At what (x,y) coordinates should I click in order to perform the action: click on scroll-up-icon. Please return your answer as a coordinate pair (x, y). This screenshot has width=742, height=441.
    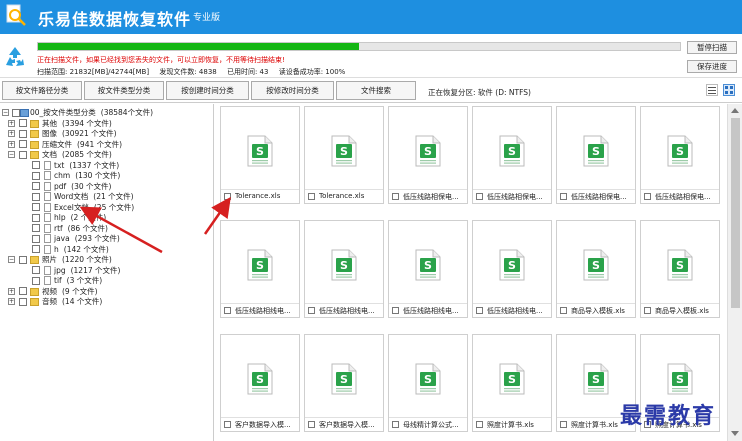
    Looking at the image, I should click on (735, 110).